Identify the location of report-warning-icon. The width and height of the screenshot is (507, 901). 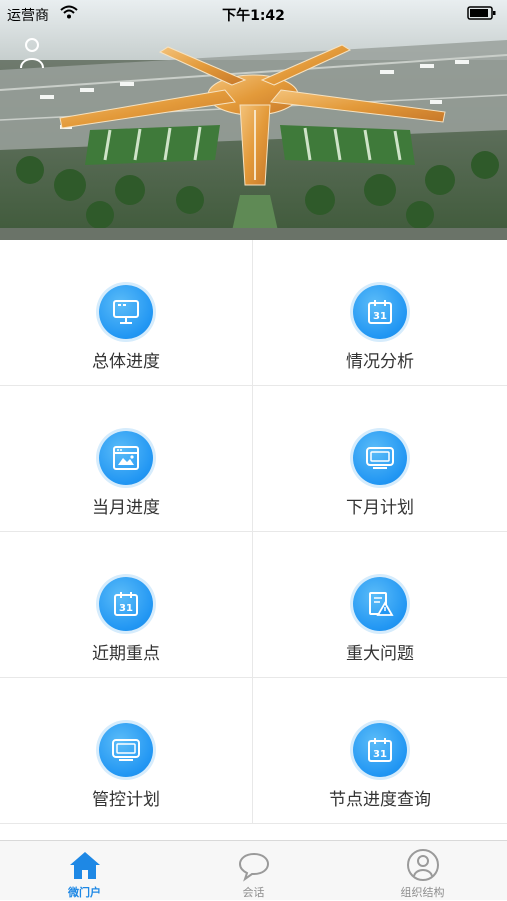
(380, 604).